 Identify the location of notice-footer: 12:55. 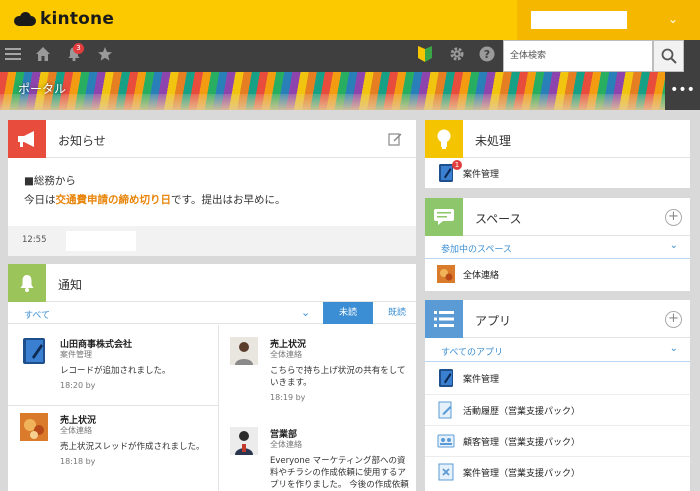
(212, 241).